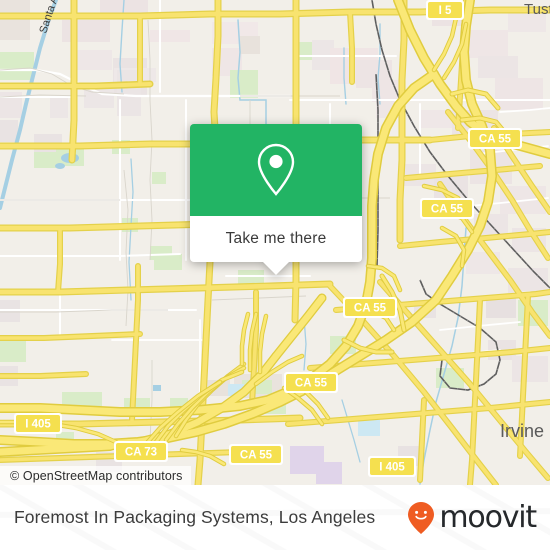  What do you see at coordinates (95, 476) in the screenshot?
I see `osm-attribution: © OpenStreetMap contributors` at bounding box center [95, 476].